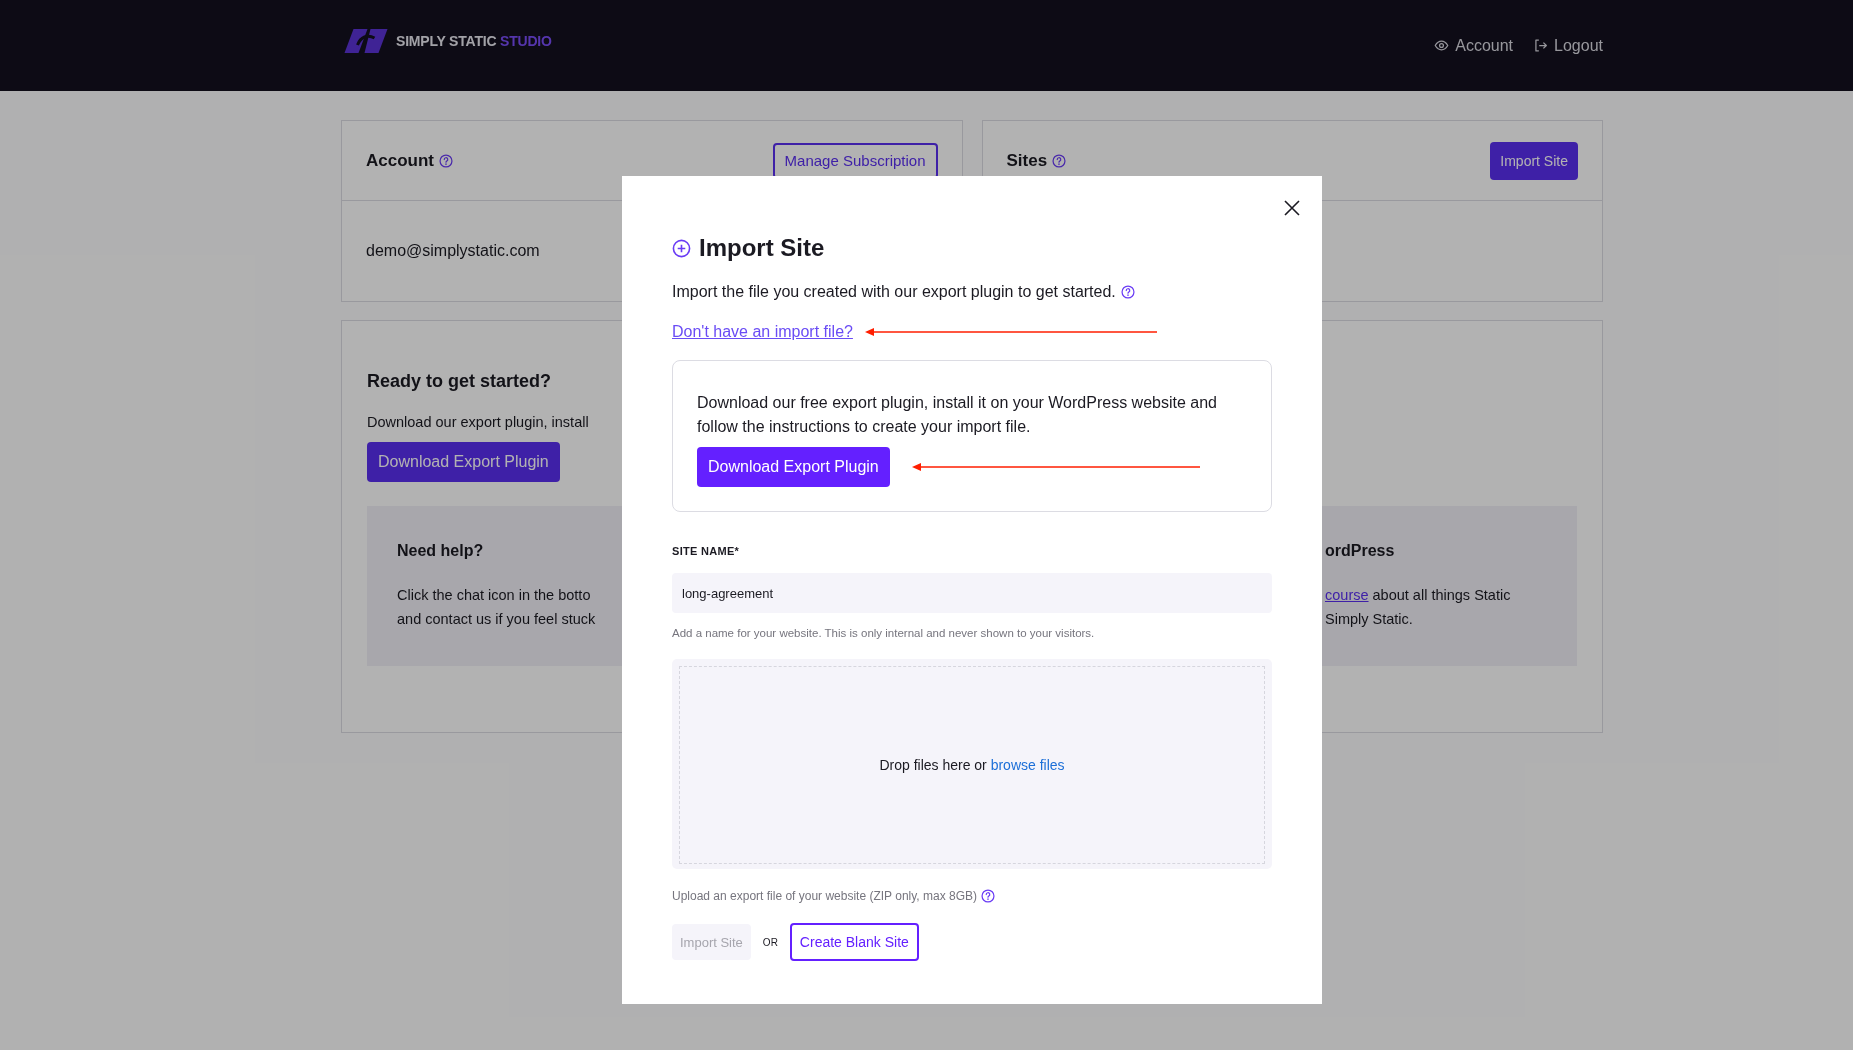 Image resolution: width=1853 pixels, height=1050 pixels. What do you see at coordinates (1360, 551) in the screenshot?
I see `help-title: ordPress` at bounding box center [1360, 551].